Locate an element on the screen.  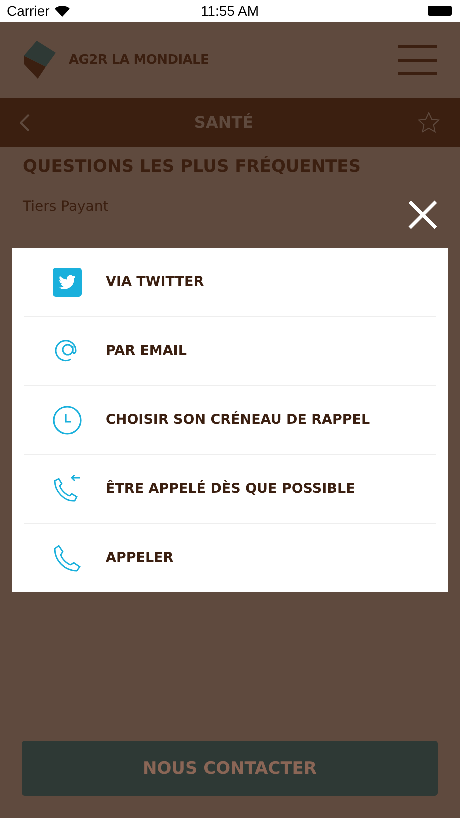
twitter-icon is located at coordinates (67, 282).